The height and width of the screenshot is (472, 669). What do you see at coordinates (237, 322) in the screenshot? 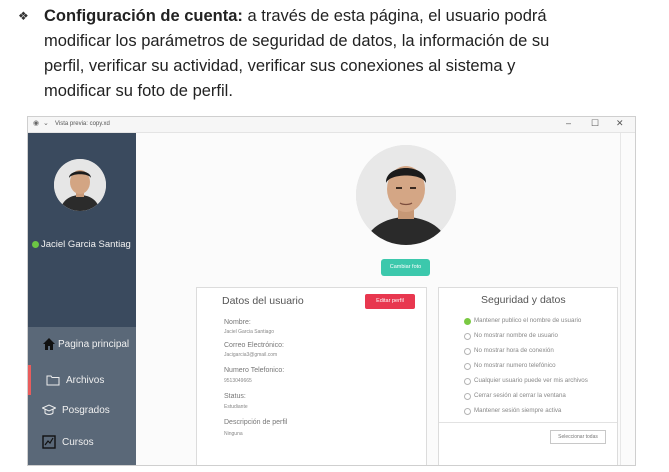
I see `field-label-nombre: Nombre:` at bounding box center [237, 322].